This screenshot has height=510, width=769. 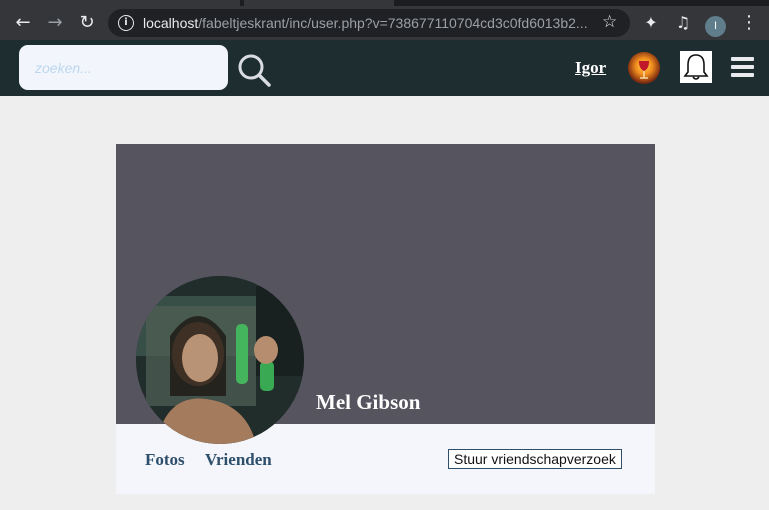 What do you see at coordinates (715, 26) in the screenshot?
I see `browser-profile-avatar: I` at bounding box center [715, 26].